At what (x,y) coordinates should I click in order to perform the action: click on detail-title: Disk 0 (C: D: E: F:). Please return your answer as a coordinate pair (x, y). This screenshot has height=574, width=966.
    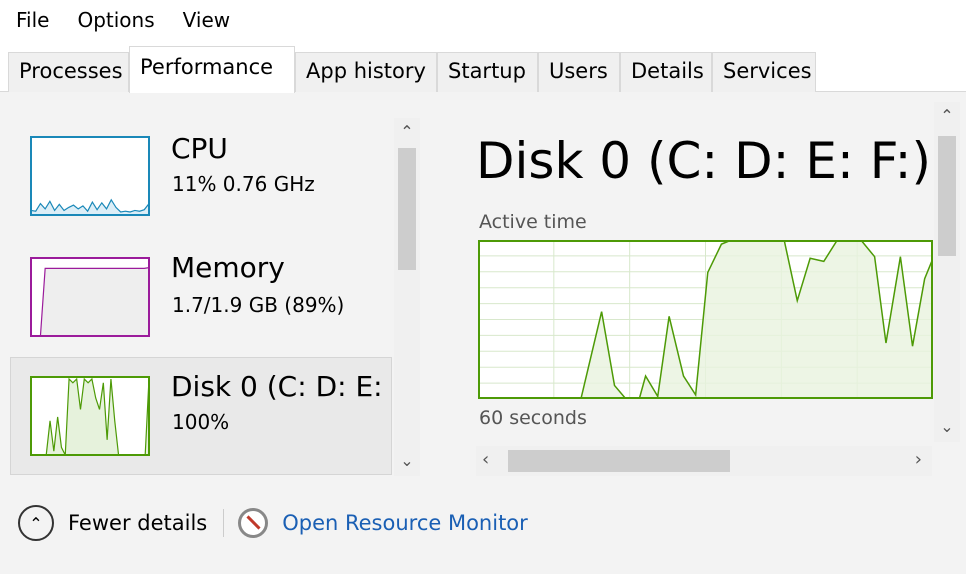
    Looking at the image, I should click on (703, 161).